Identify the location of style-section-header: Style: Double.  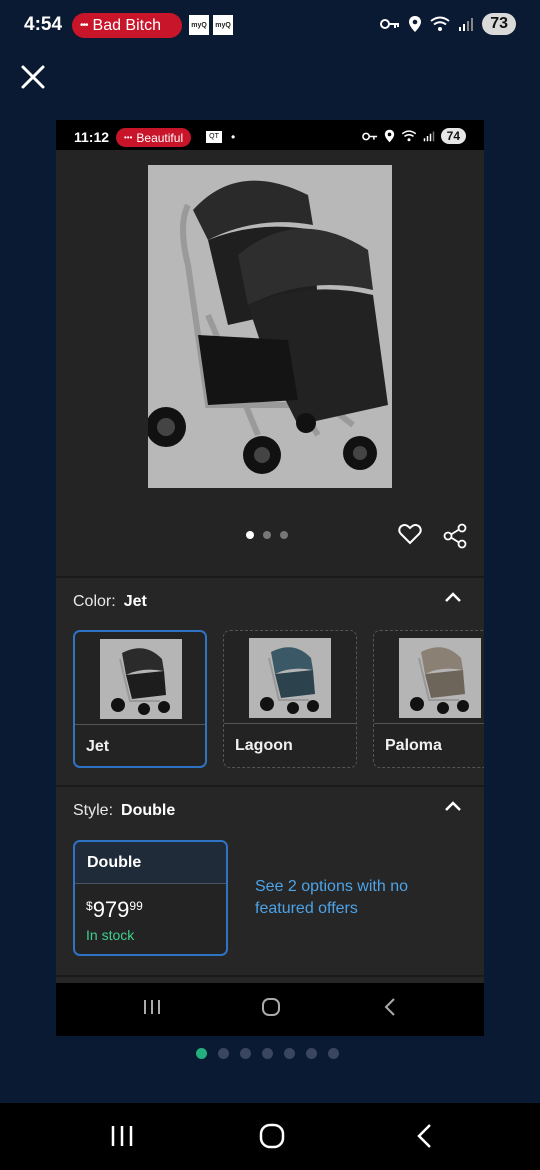
(124, 811).